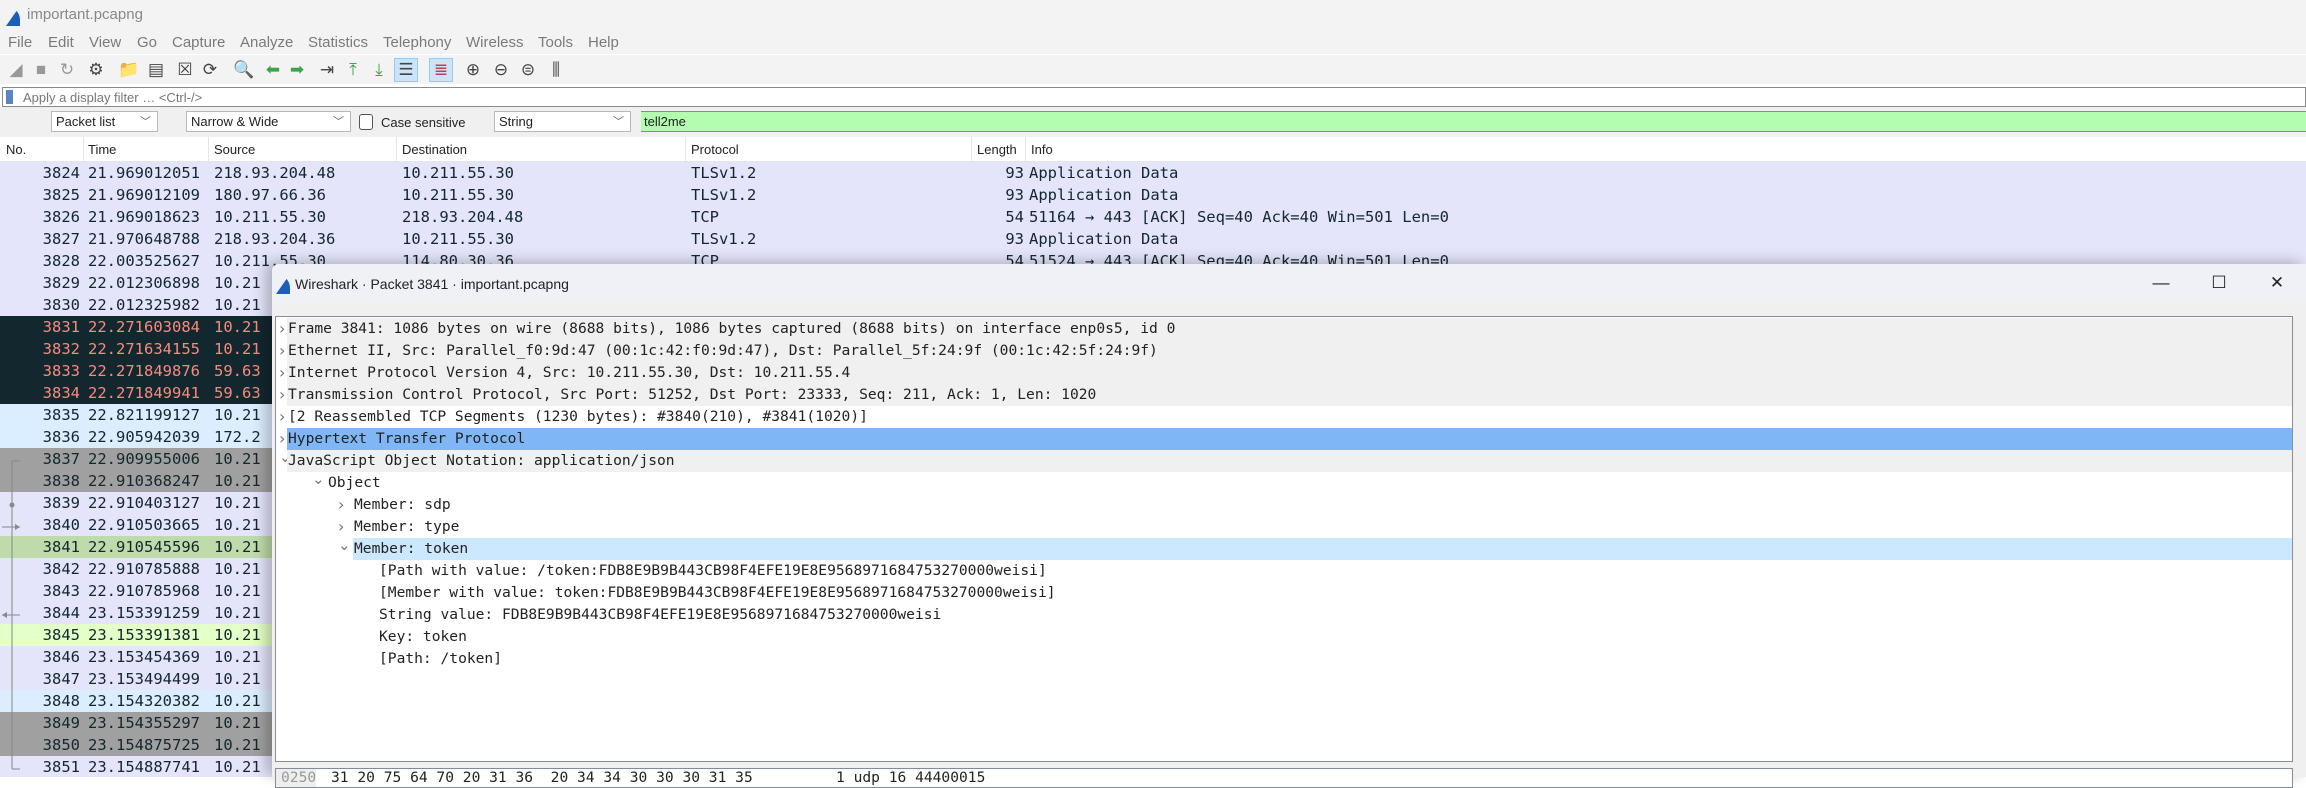 The width and height of the screenshot is (2306, 788). What do you see at coordinates (1154, 97) in the screenshot?
I see `display-filter-input: Apply a display filter … <Ctrl-/>` at bounding box center [1154, 97].